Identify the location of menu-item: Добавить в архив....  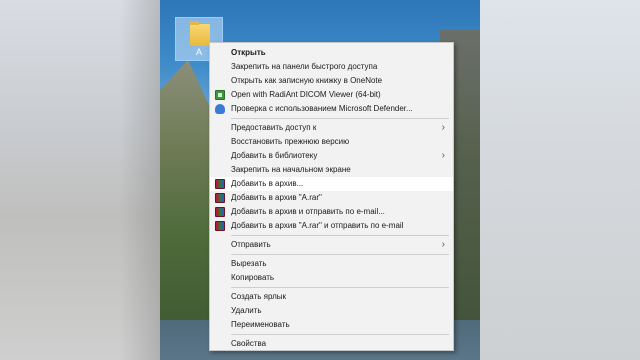
(331, 184).